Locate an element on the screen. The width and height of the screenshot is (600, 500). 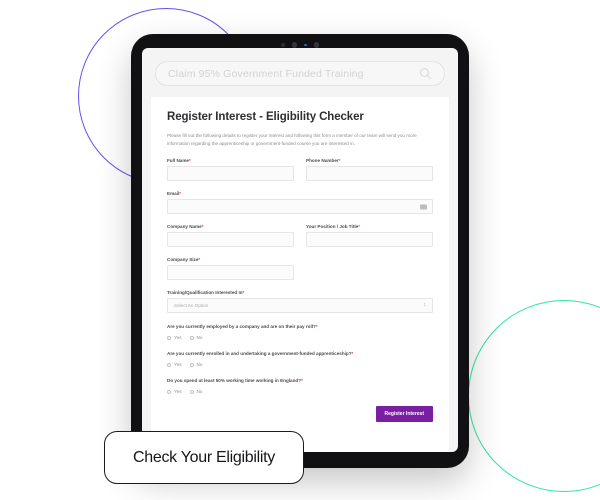
indicator-light-icon is located at coordinates (305, 45).